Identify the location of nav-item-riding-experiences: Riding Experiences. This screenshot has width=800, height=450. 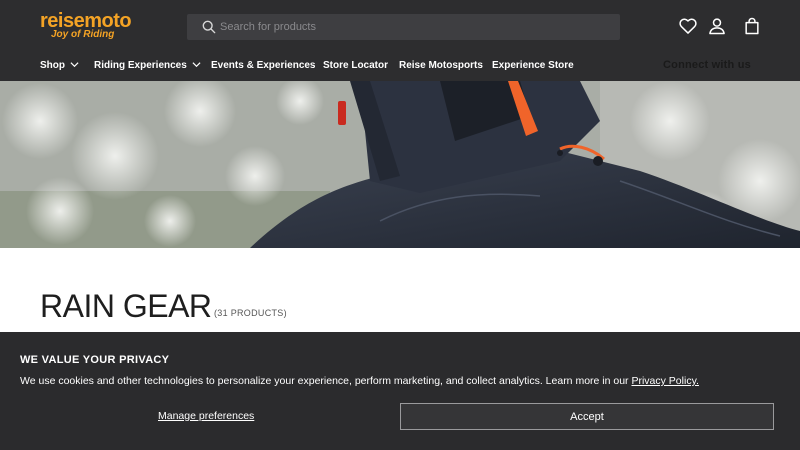
(147, 66).